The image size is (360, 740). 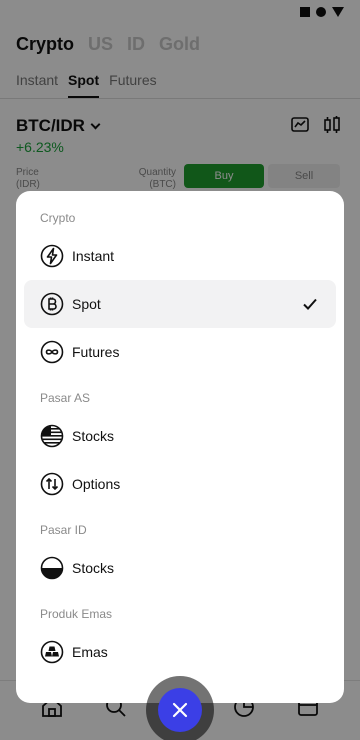 What do you see at coordinates (180, 352) in the screenshot?
I see `option-futures: Futures` at bounding box center [180, 352].